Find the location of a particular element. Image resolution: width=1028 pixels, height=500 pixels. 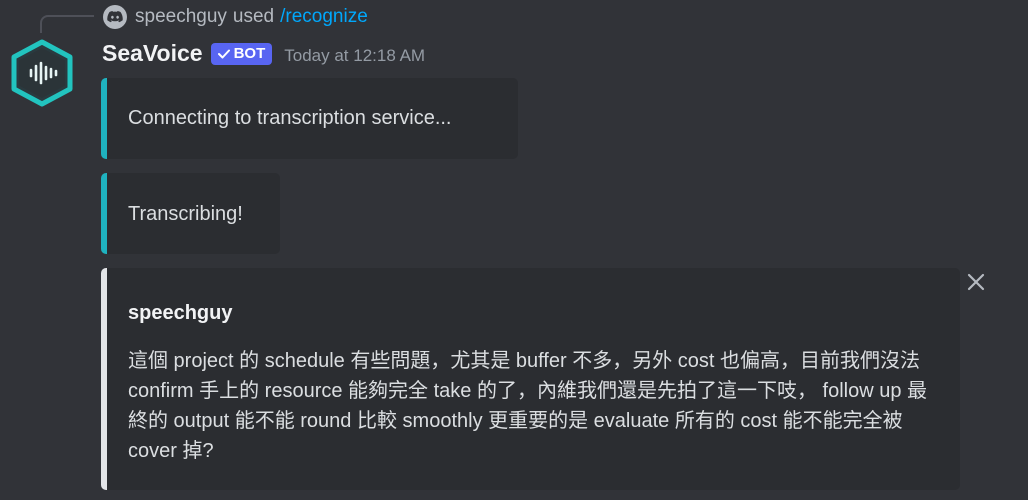

bot-badge: BOT is located at coordinates (241, 53).